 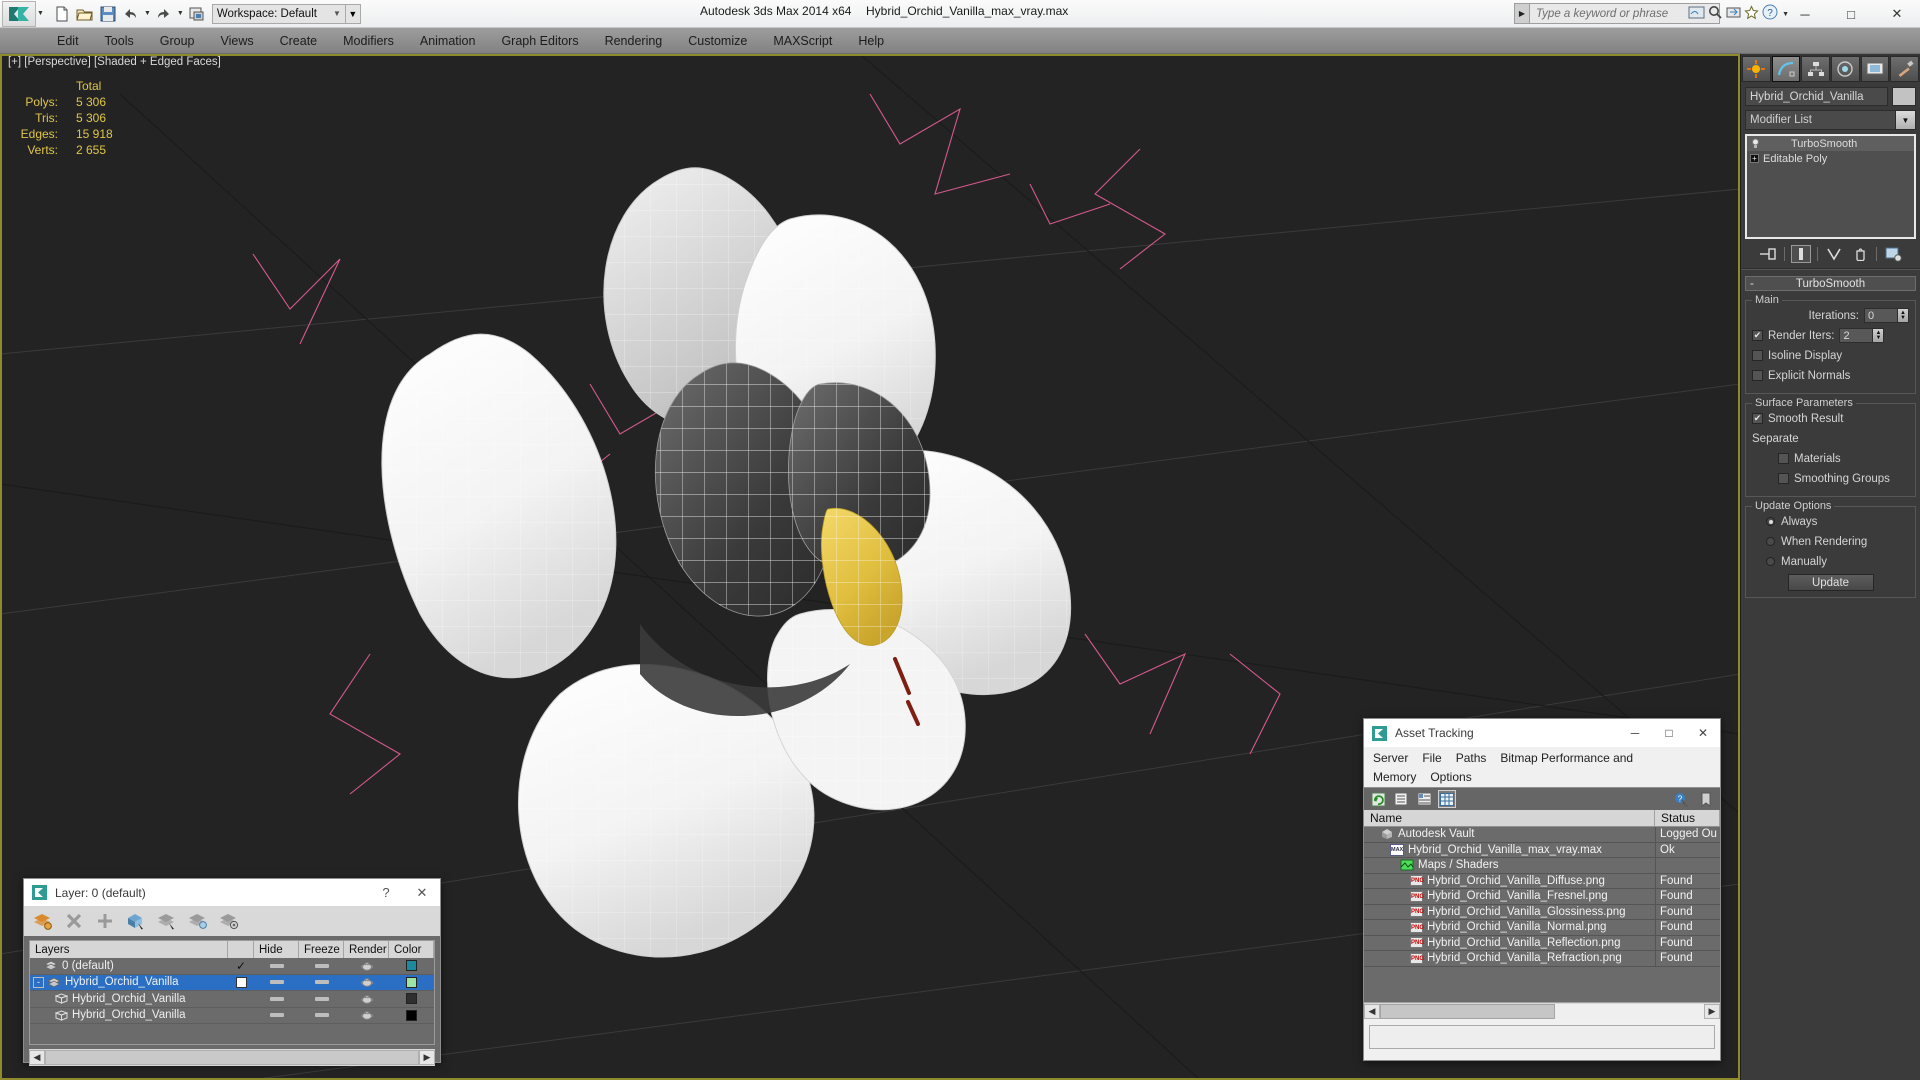 I want to click on search-dropdown-icon: ▶, so click(x=1522, y=13).